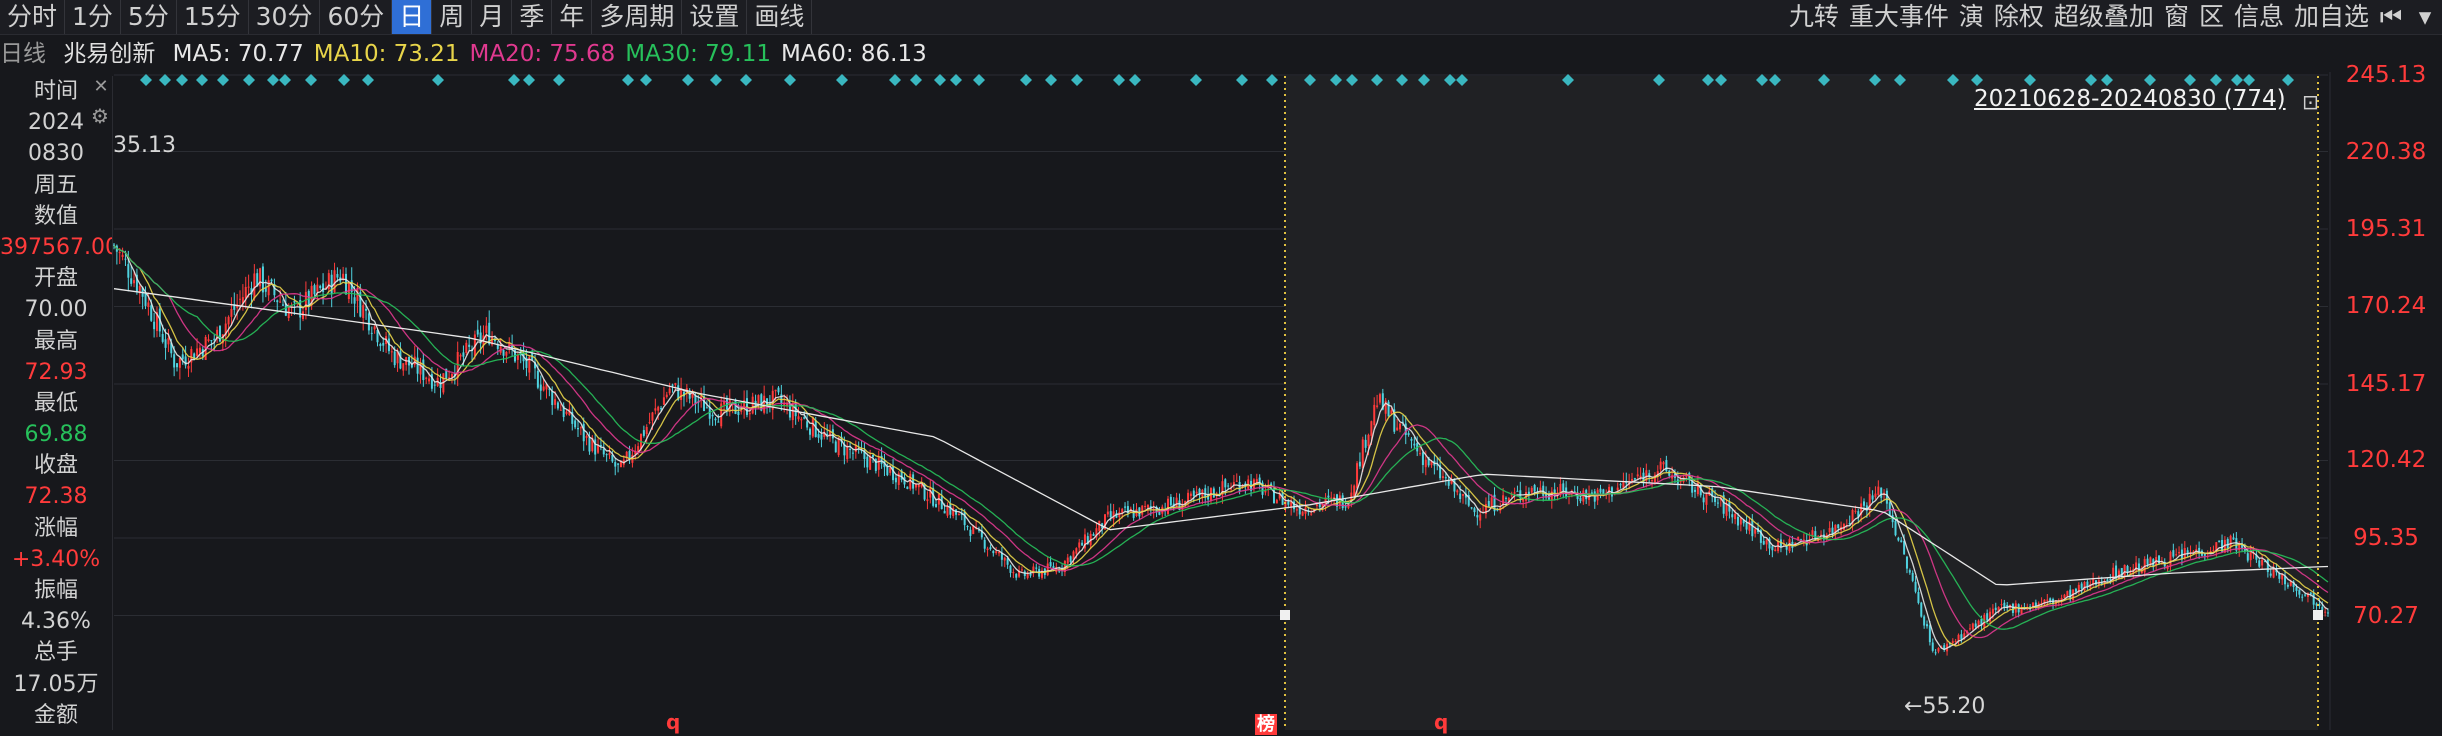 The width and height of the screenshot is (2442, 736). What do you see at coordinates (2310, 102) in the screenshot?
I see `lock-icon: ⊡` at bounding box center [2310, 102].